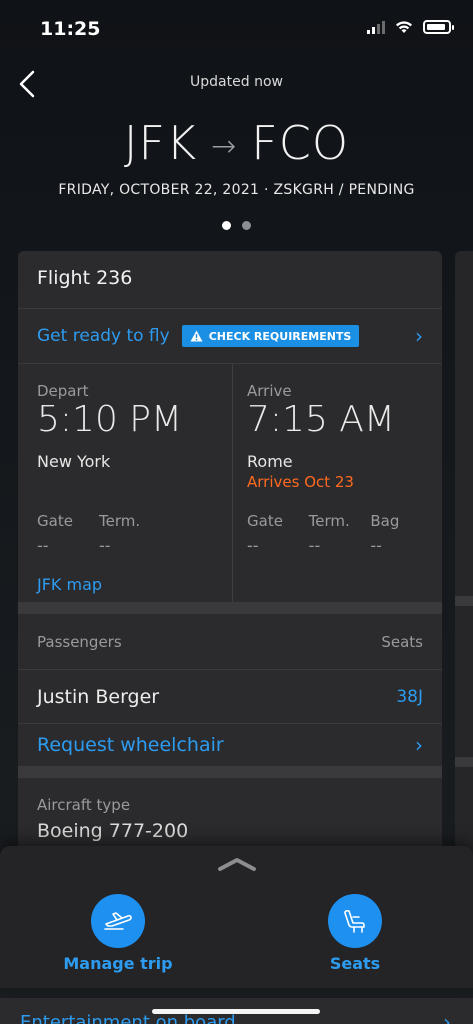 Image resolution: width=473 pixels, height=1024 pixels. What do you see at coordinates (230, 697) in the screenshot?
I see `passenger-row: Justin Berger 38J` at bounding box center [230, 697].